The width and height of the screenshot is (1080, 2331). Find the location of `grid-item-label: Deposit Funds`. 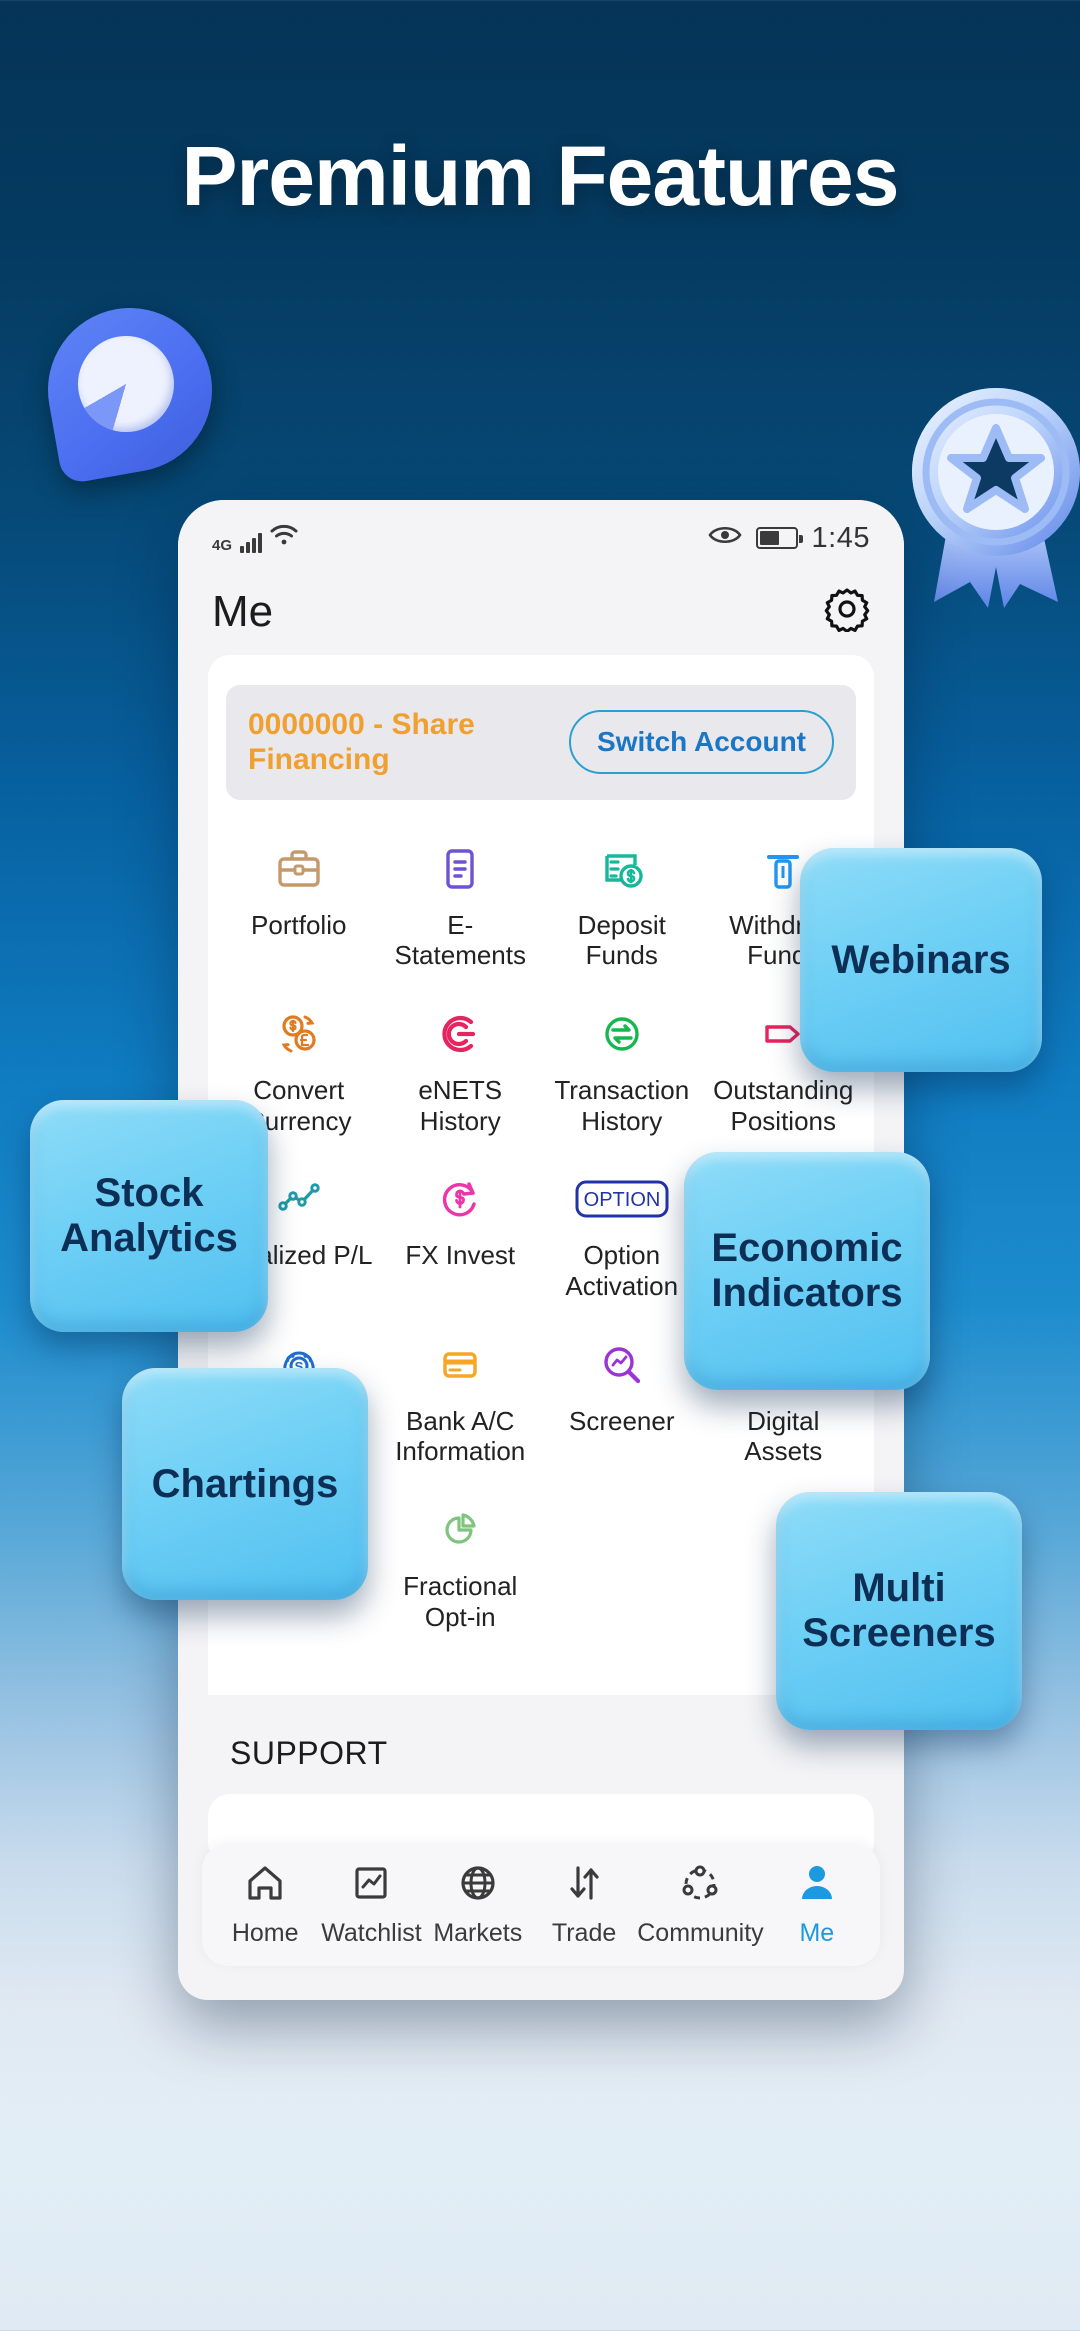

grid-item-label: Deposit Funds is located at coordinates (621, 940).